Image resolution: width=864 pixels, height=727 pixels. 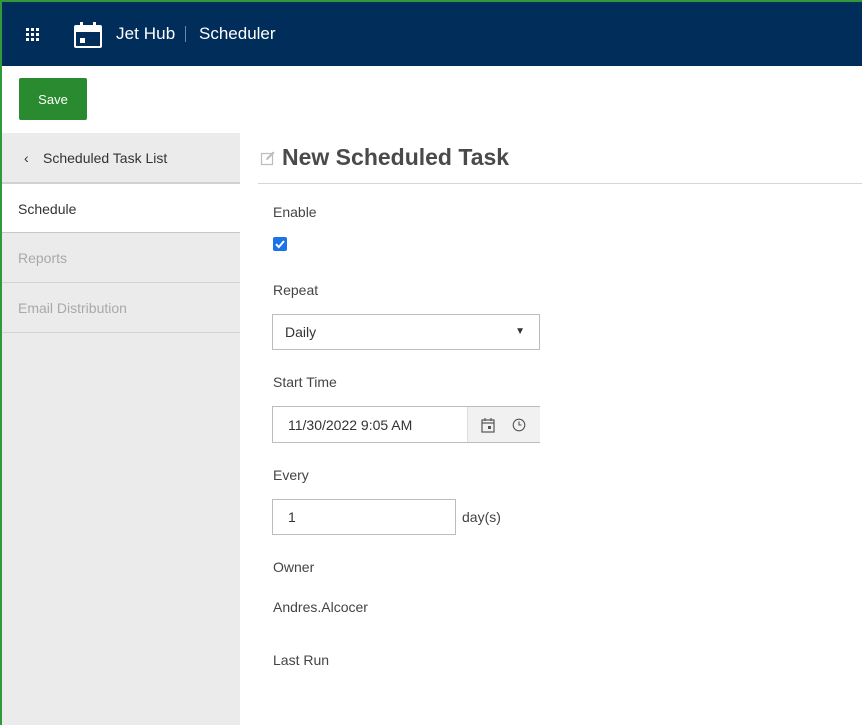 What do you see at coordinates (26, 158) in the screenshot?
I see `chevron-left-icon: ‹` at bounding box center [26, 158].